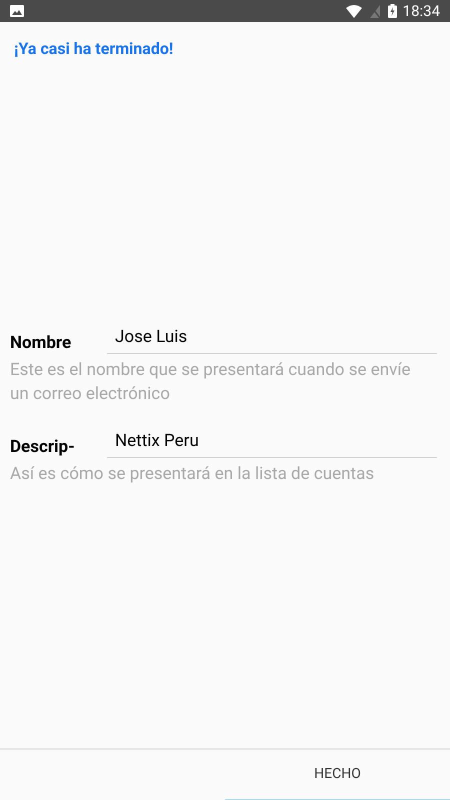 The height and width of the screenshot is (800, 450). I want to click on clock: 18:34, so click(421, 11).